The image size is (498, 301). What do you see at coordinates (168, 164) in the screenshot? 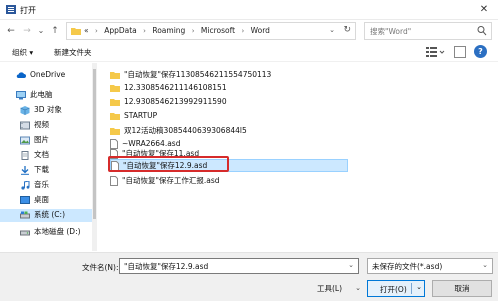
I see `red-highlight-box` at bounding box center [168, 164].